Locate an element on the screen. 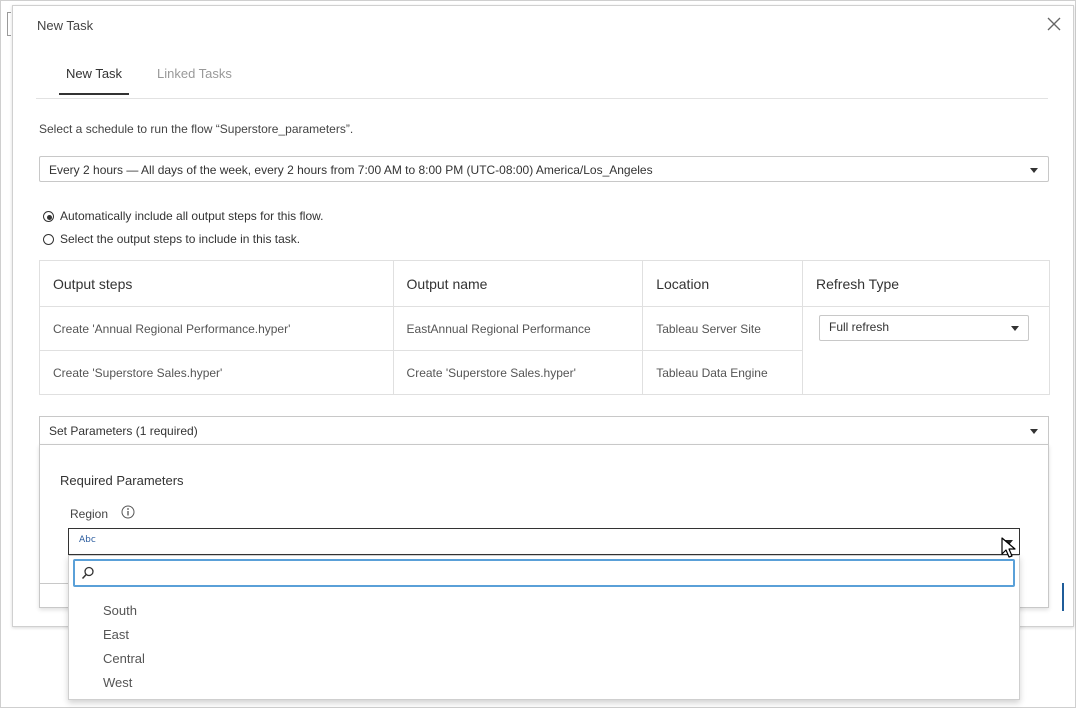 The image size is (1076, 708). region-search-box is located at coordinates (544, 573).